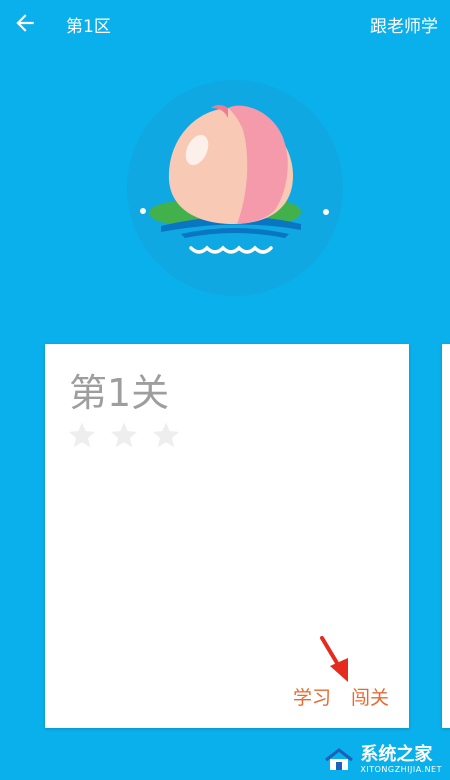 The width and height of the screenshot is (450, 780). I want to click on star-rating, so click(124, 435).